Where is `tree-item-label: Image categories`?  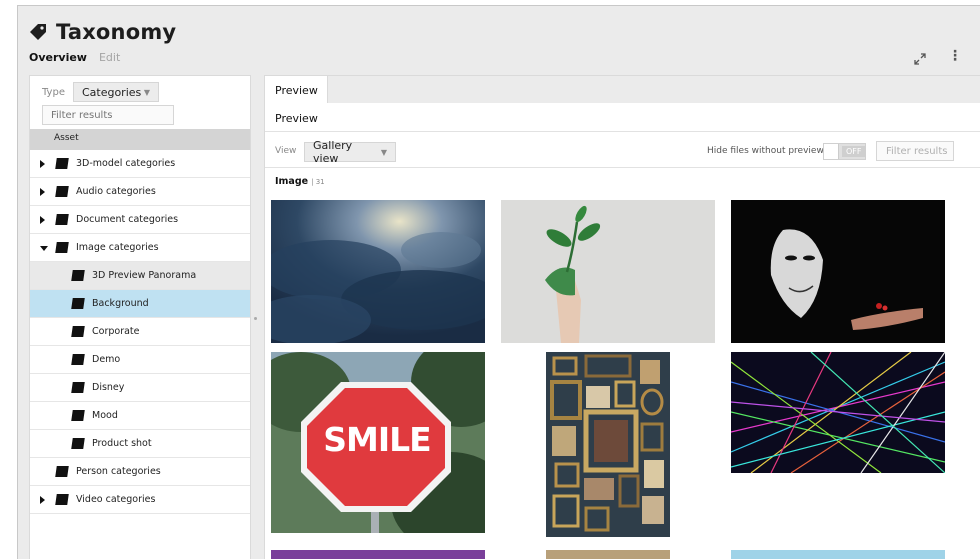 tree-item-label: Image categories is located at coordinates (117, 247).